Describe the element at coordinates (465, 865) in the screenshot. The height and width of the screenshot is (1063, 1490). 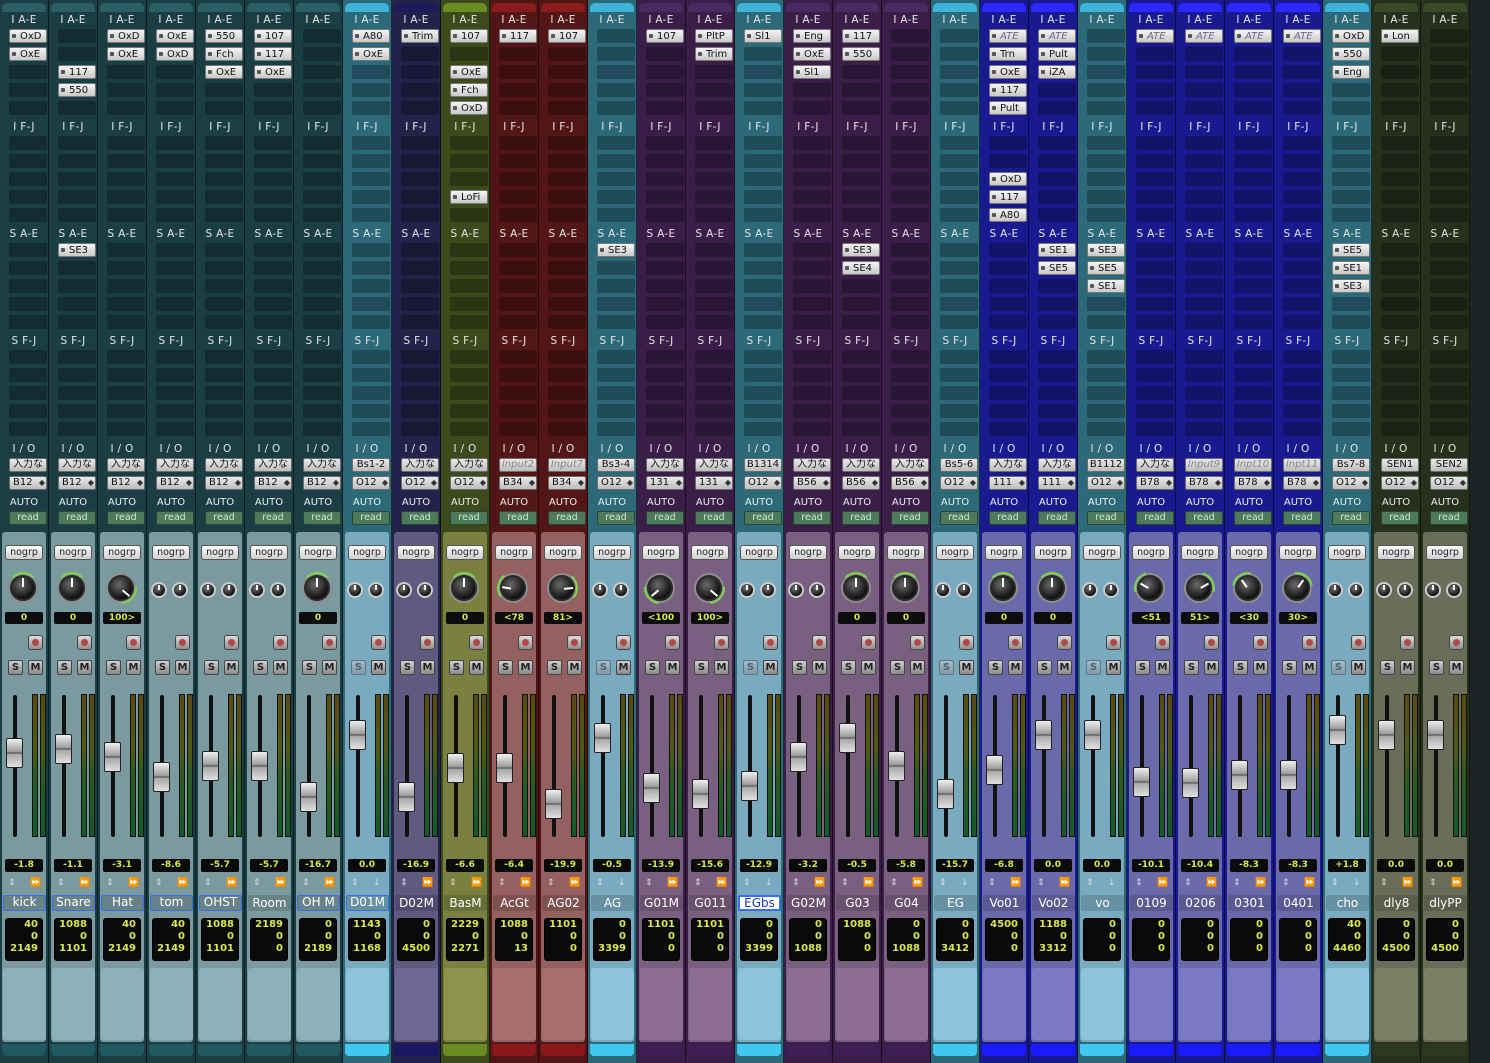
I see `volume-readout: -6.6` at that location.